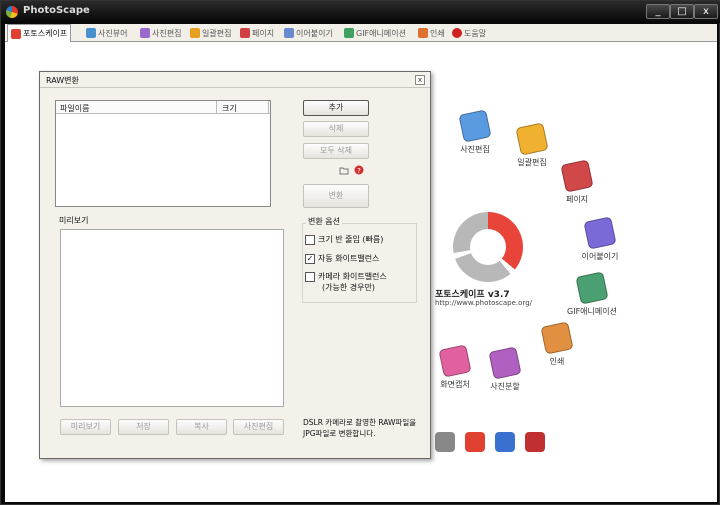 This screenshot has height=505, width=720. I want to click on gif-icon, so click(592, 288).